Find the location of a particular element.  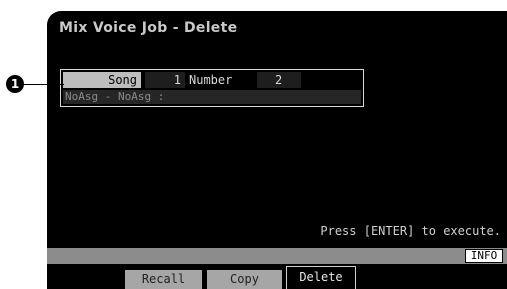

song-number-row: Song 1 Number 2 is located at coordinates (212, 80).